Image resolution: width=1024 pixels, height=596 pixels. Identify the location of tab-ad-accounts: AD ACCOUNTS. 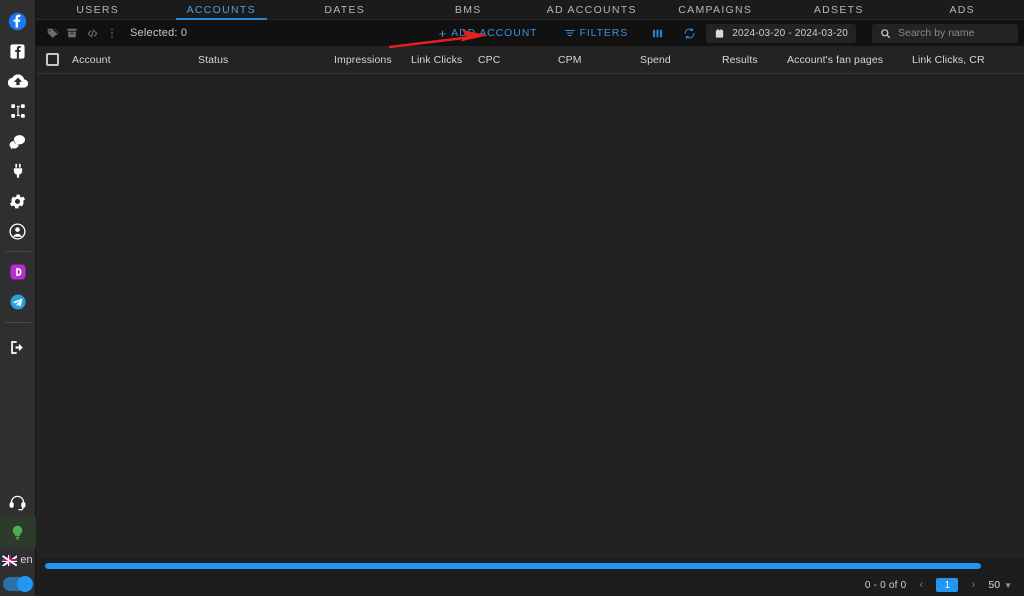
(592, 9).